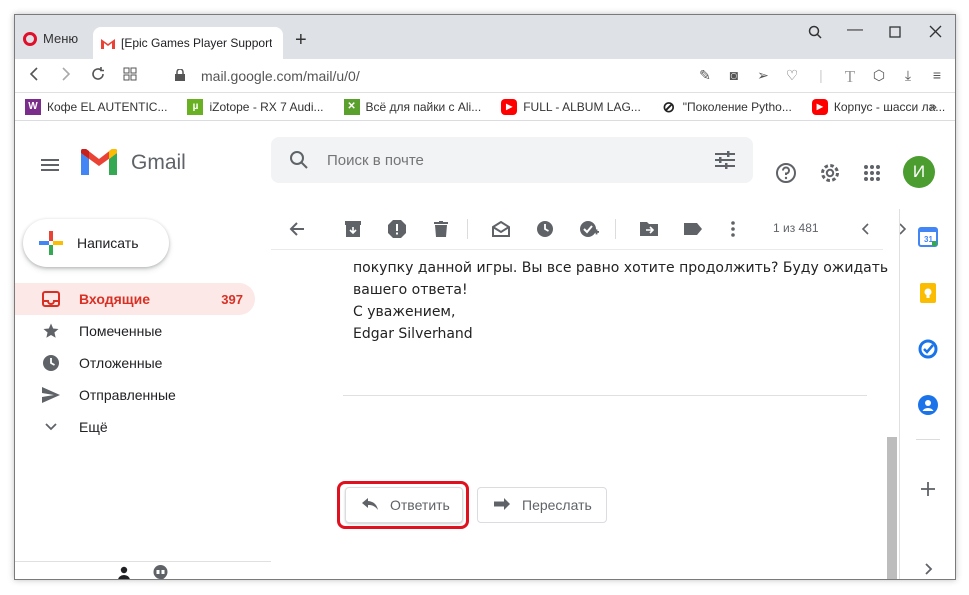  Describe the element at coordinates (66, 76) in the screenshot. I see `forward-icon` at that location.